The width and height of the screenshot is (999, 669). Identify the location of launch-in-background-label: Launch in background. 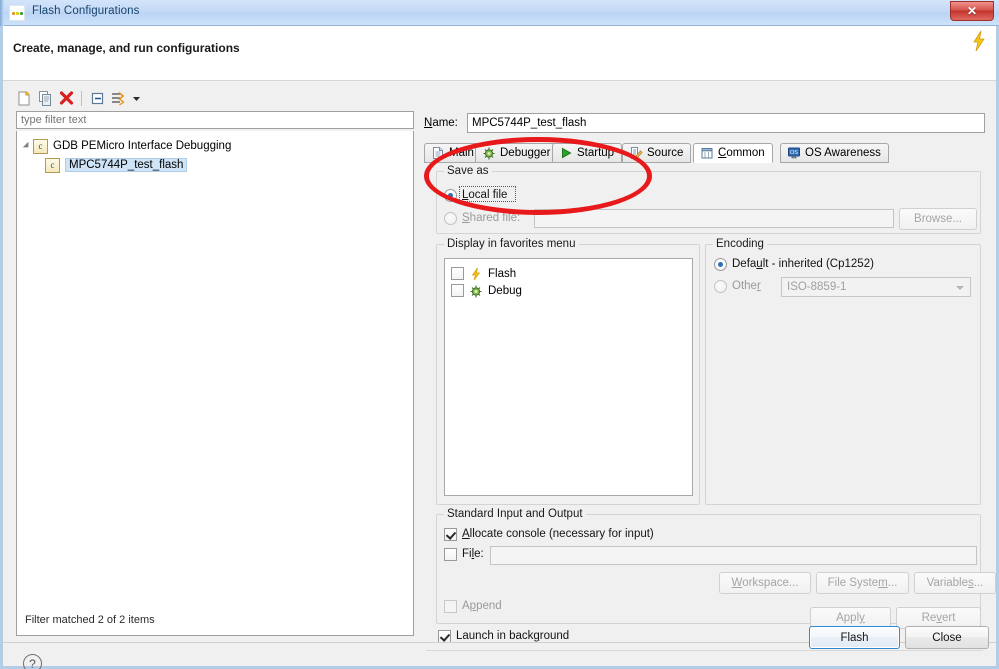
(513, 636).